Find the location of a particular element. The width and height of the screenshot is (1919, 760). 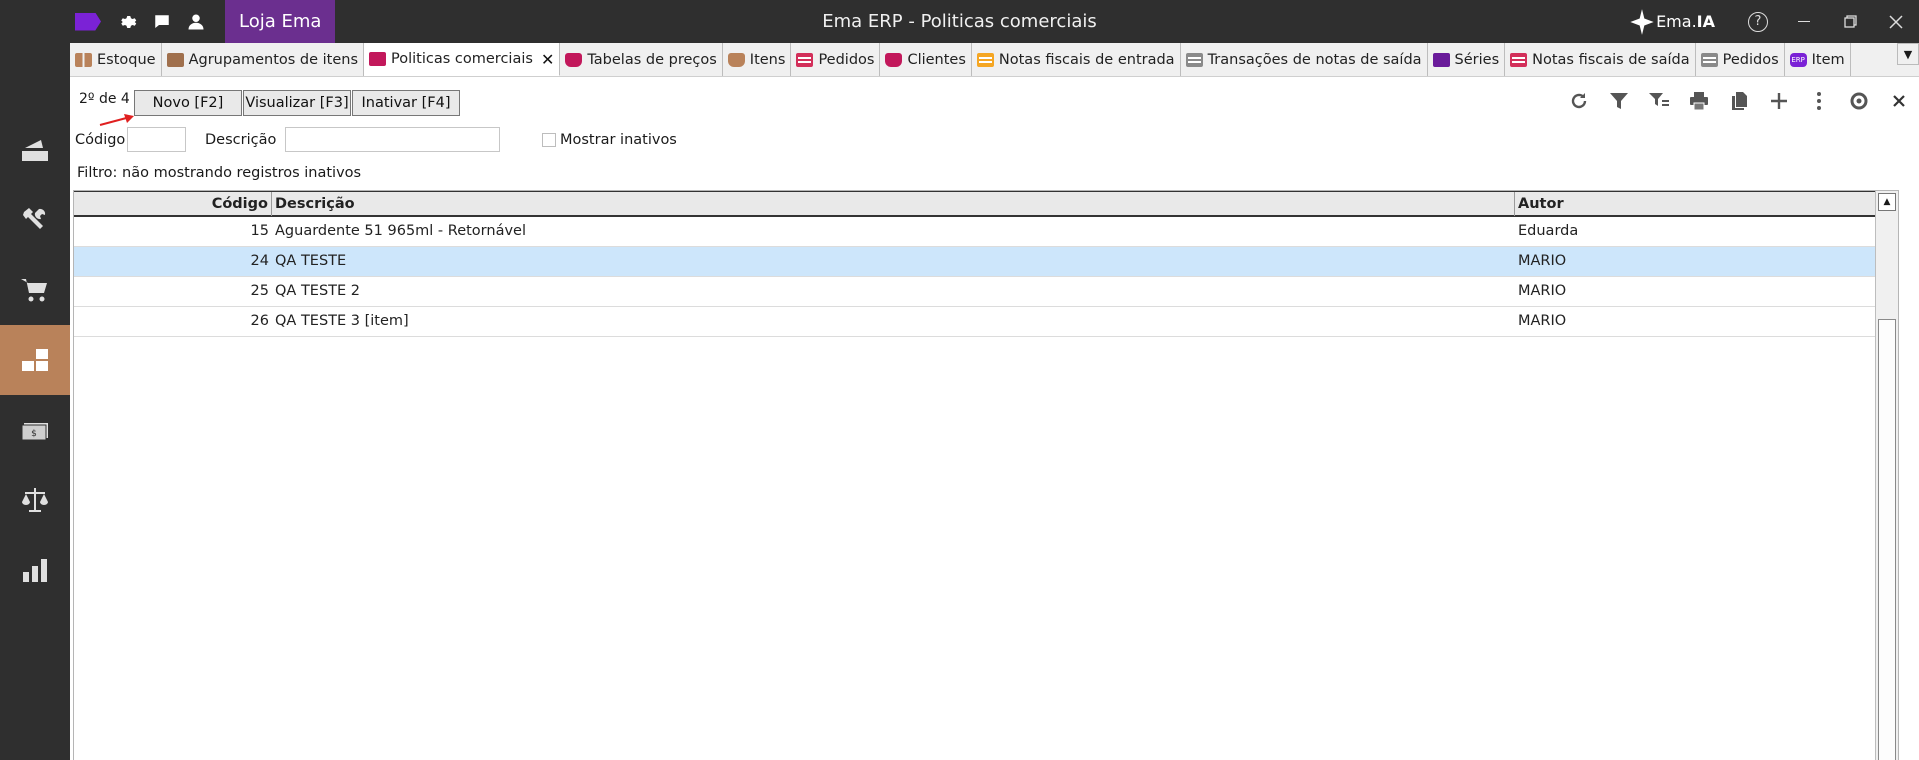

tab-label: Politicas comerciais is located at coordinates (462, 59).